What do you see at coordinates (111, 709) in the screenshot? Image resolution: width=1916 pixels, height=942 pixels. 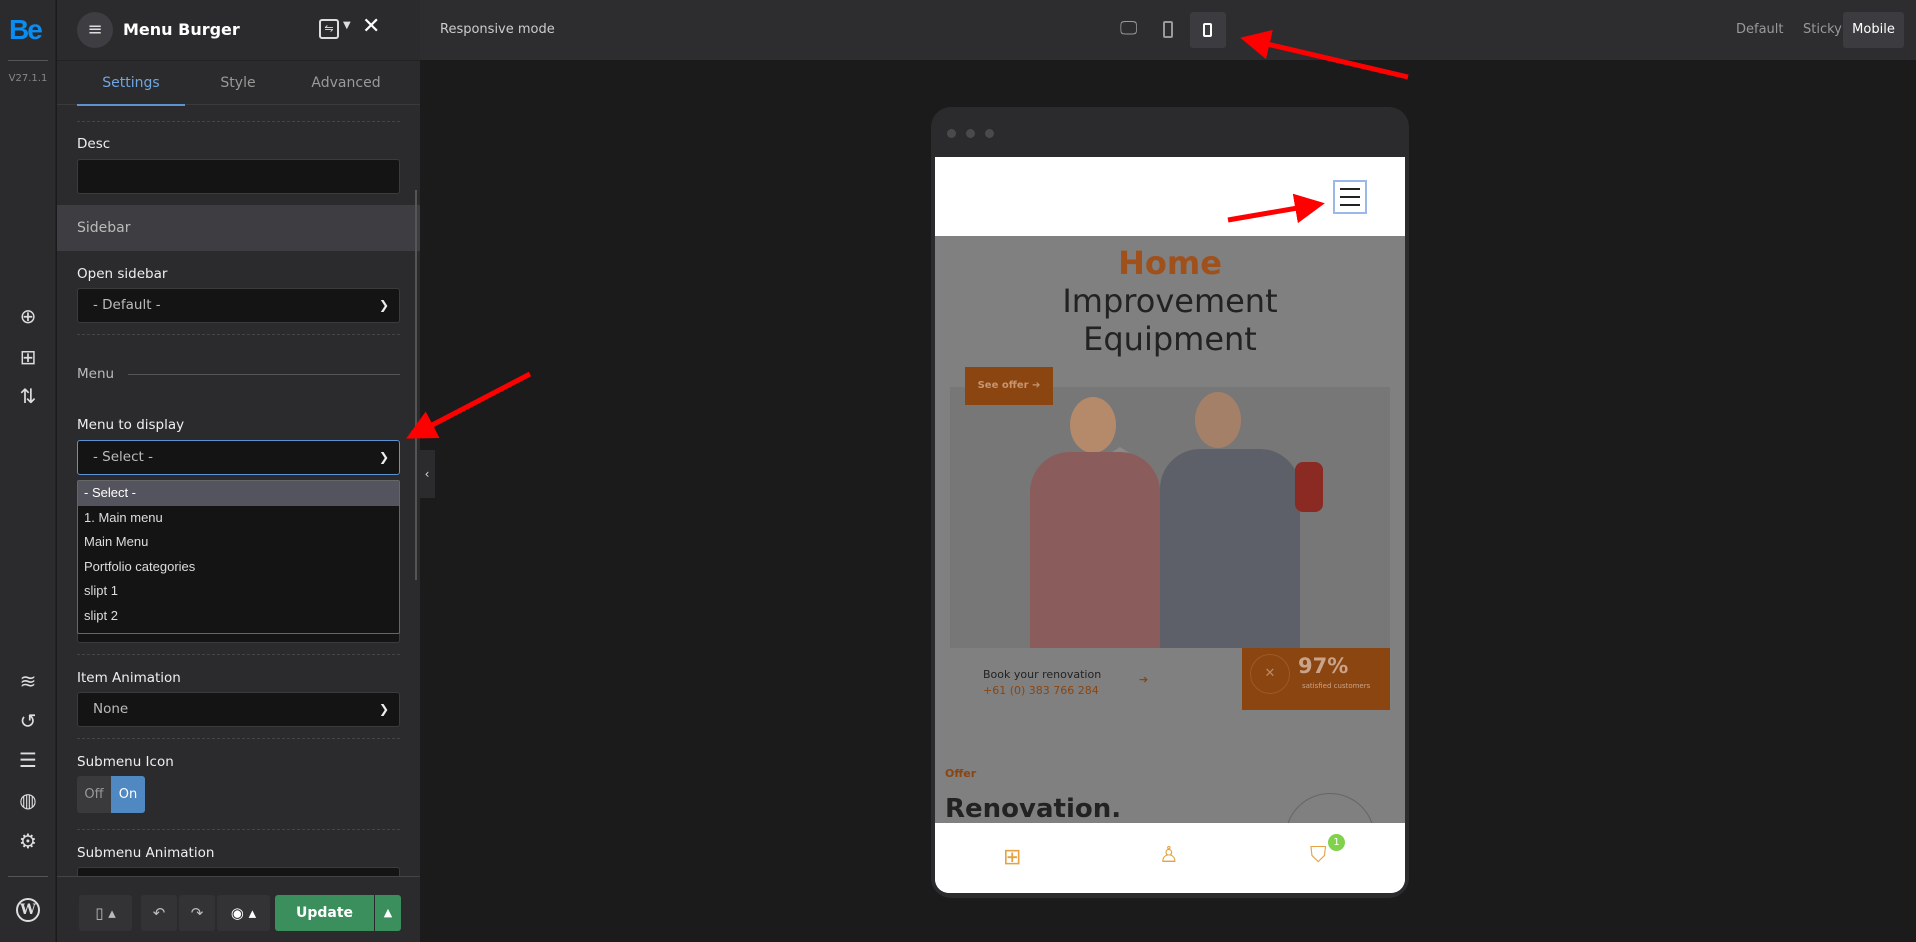 I see `item-animation-value: None` at bounding box center [111, 709].